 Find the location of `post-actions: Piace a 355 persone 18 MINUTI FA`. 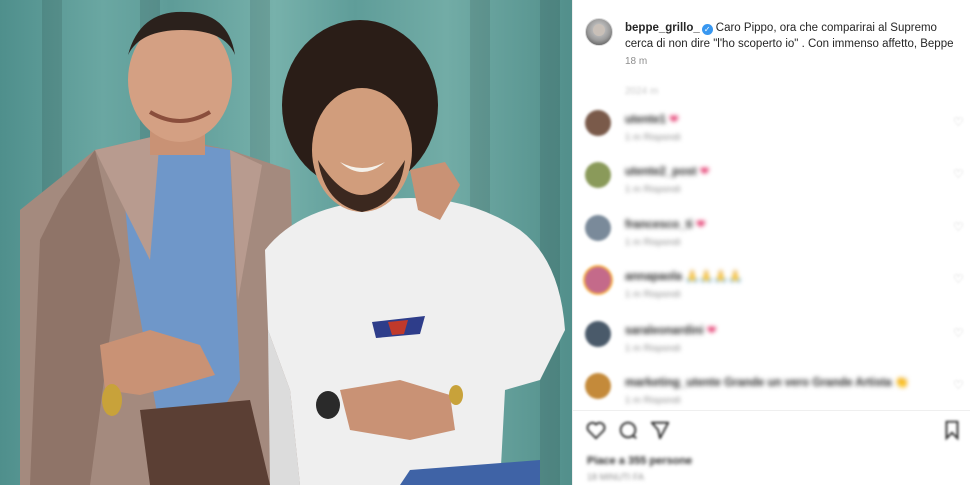

post-actions: Piace a 355 persone 18 MINUTI FA is located at coordinates (771, 447).